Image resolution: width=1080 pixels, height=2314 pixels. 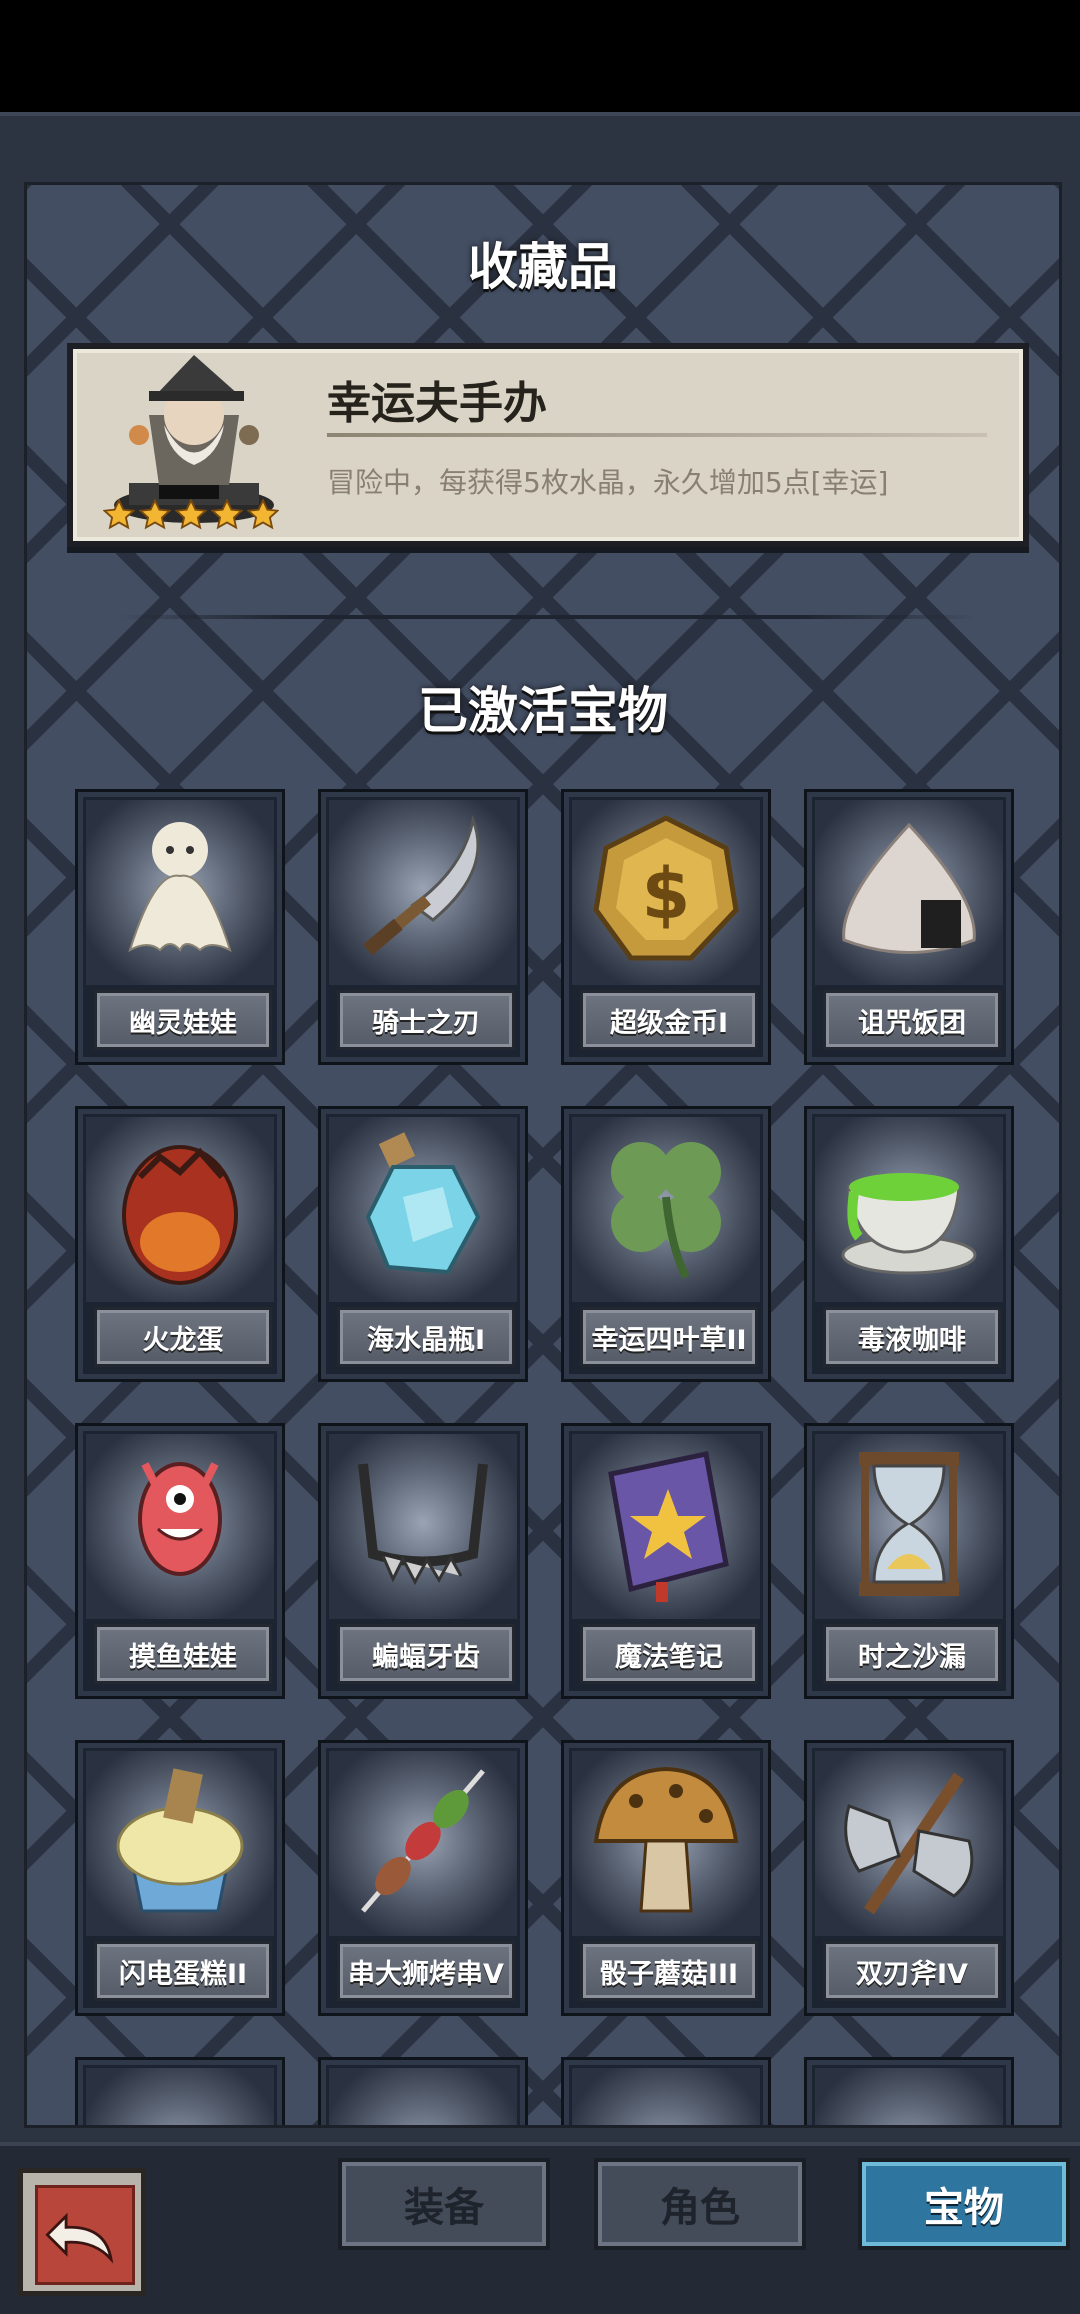 What do you see at coordinates (909, 888) in the screenshot?
I see `rice-ball-icon` at bounding box center [909, 888].